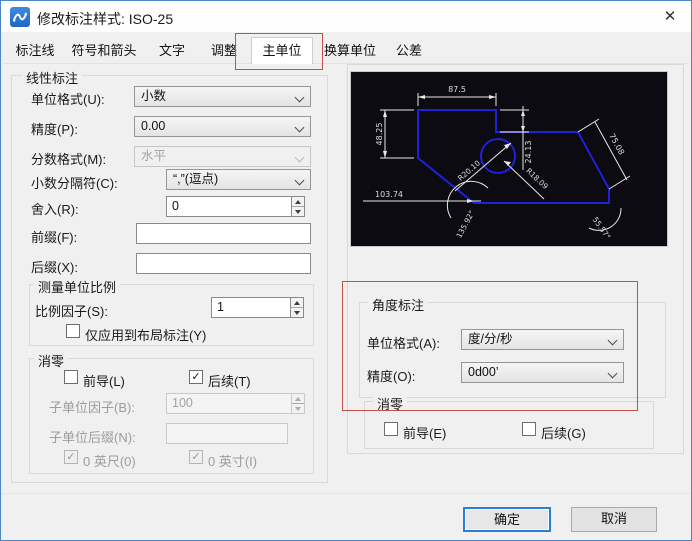  I want to click on leading-zero-checkbox, so click(71, 377).